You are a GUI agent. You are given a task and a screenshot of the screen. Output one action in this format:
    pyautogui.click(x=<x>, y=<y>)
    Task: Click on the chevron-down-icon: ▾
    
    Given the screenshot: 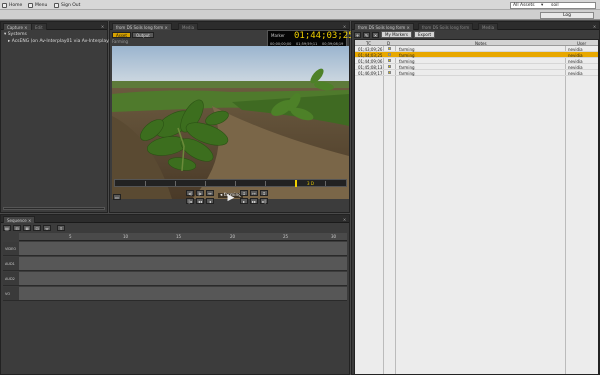 What is the action you would take?
    pyautogui.click(x=542, y=5)
    